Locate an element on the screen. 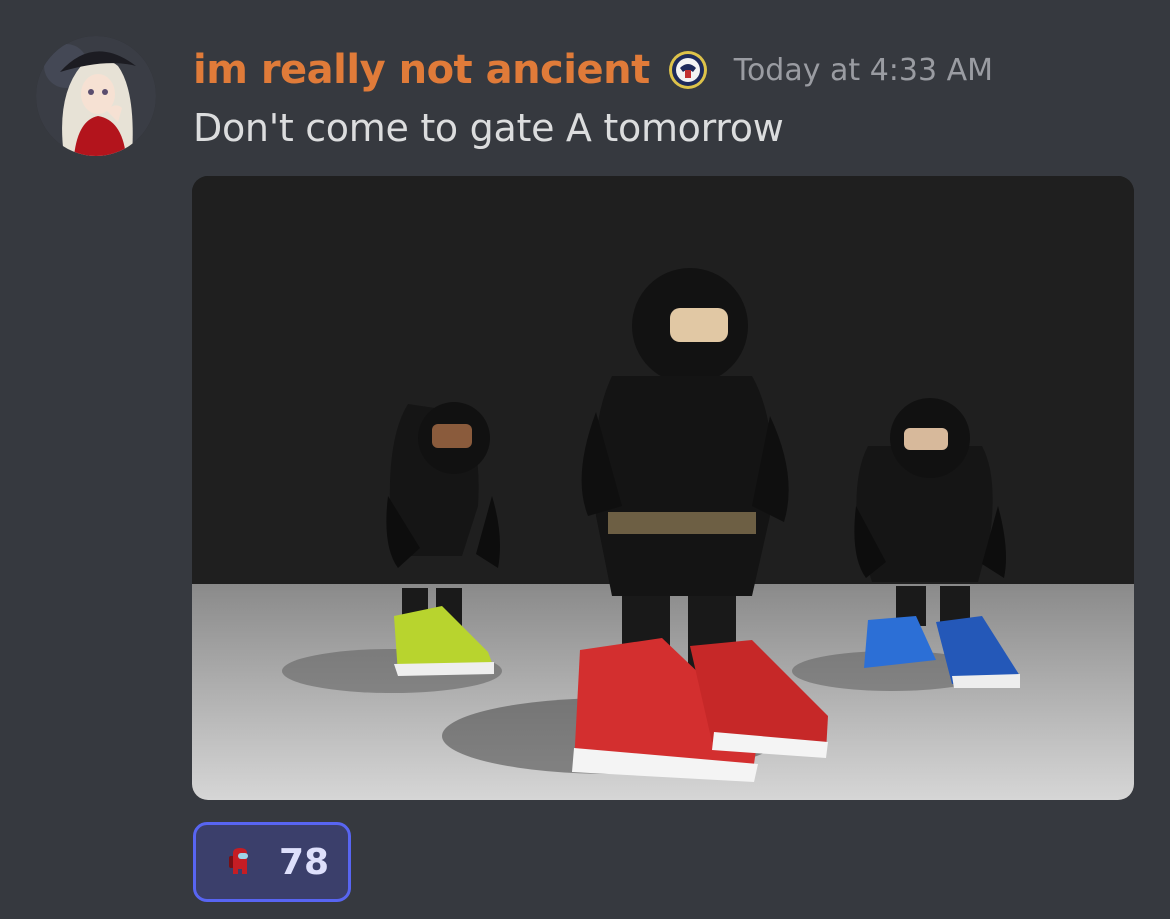  message-content: Don't come to gate A tomorrow is located at coordinates (488, 128).